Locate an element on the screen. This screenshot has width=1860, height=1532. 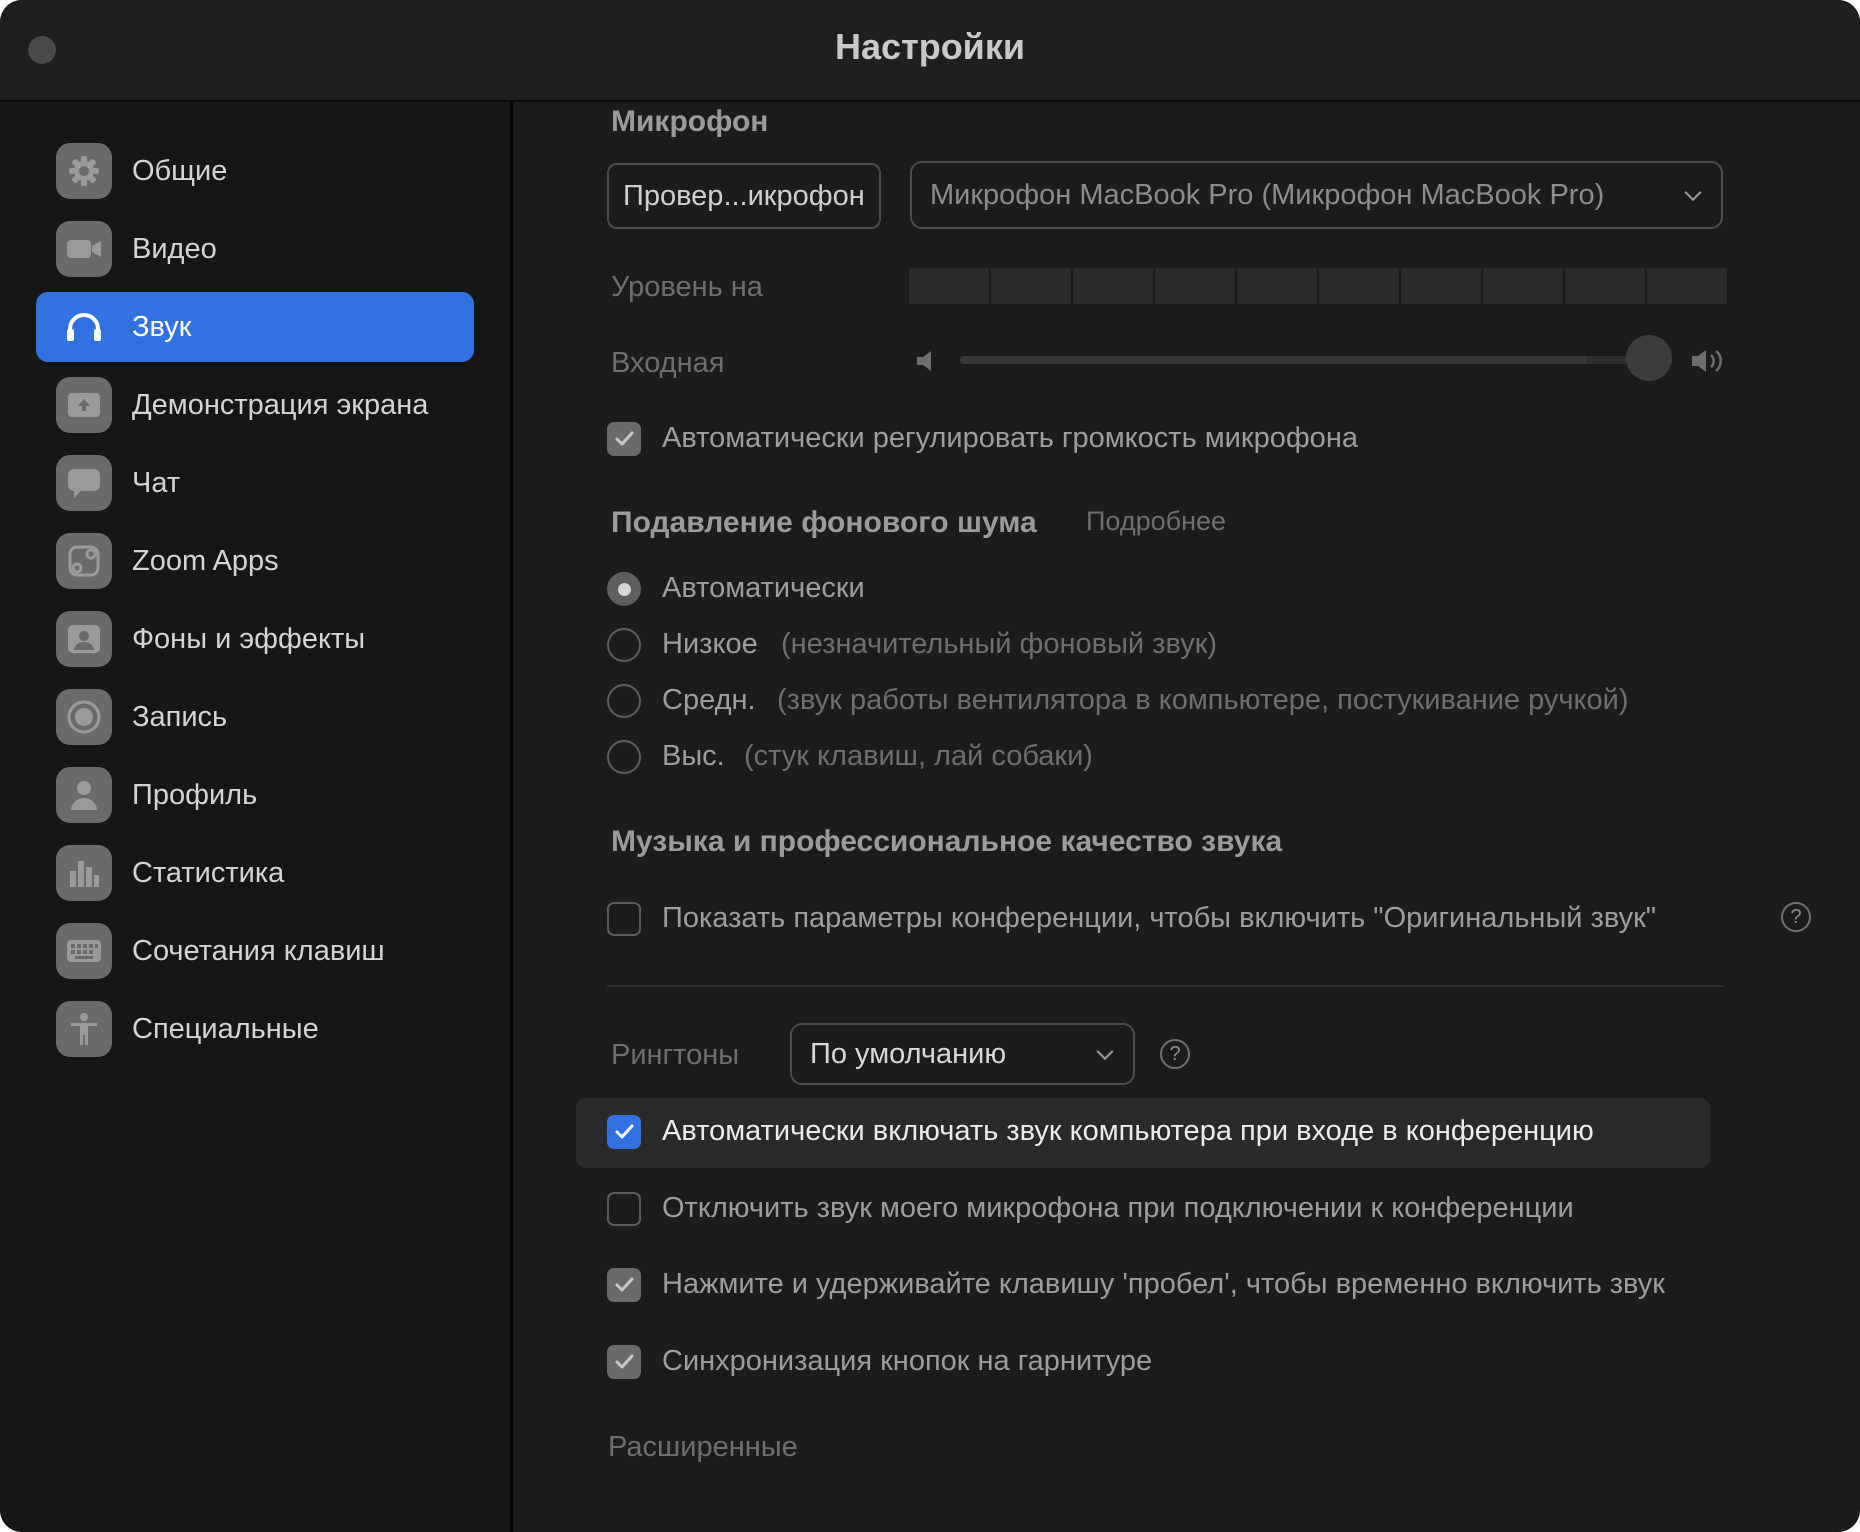
headphones-icon is located at coordinates (84, 327).